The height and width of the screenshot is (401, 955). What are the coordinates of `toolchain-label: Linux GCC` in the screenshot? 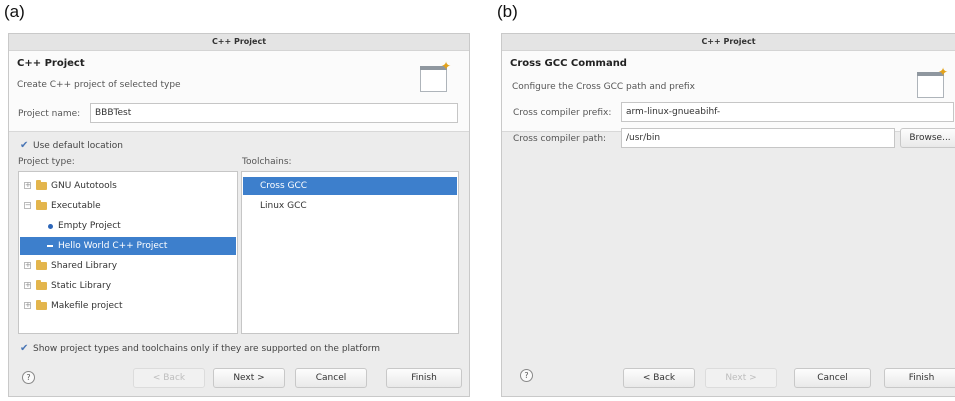 It's located at (283, 206).